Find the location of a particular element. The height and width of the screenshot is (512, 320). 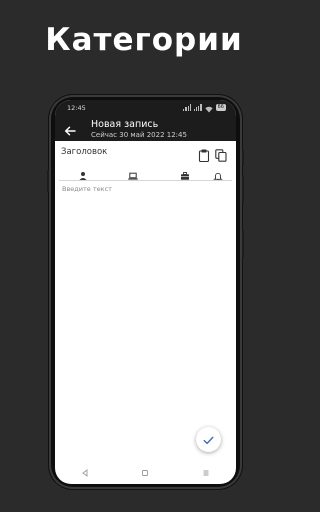

category-row is located at coordinates (145, 172).